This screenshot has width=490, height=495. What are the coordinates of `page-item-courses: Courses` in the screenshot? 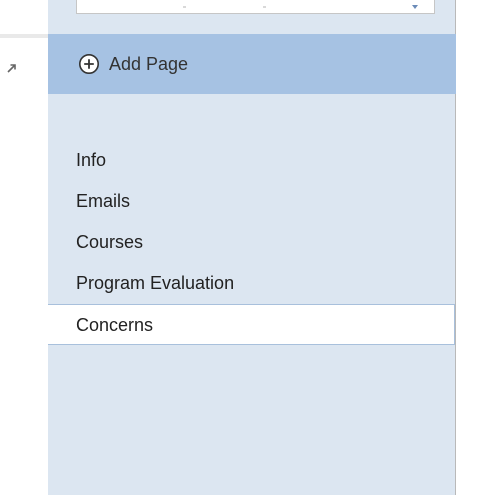 It's located at (252, 242).